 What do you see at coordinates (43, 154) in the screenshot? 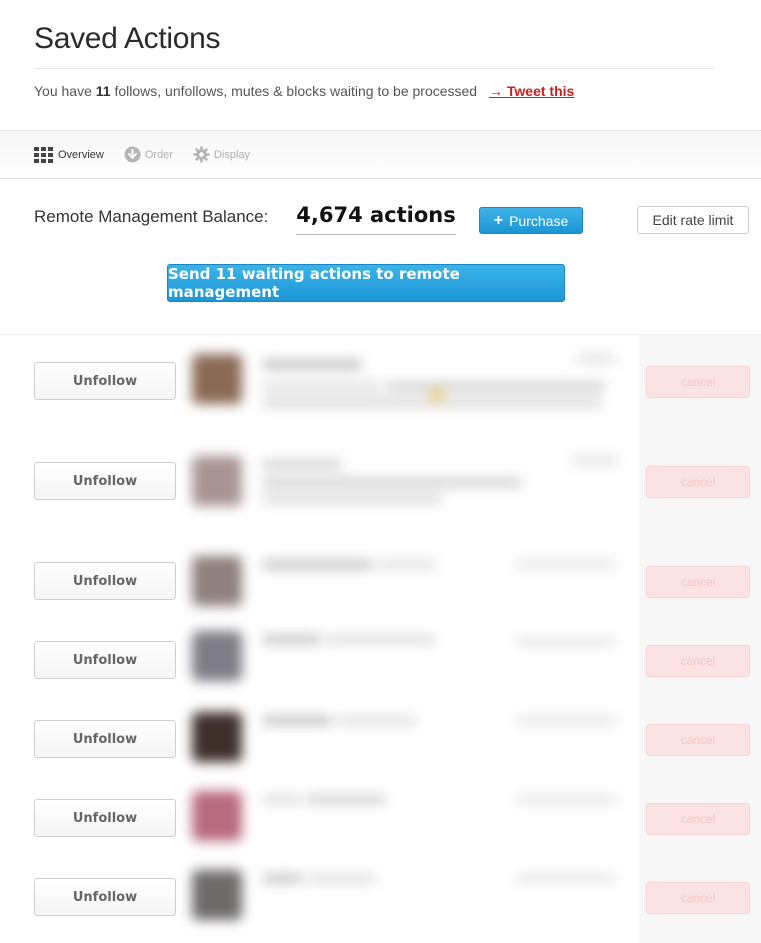
I see `grid-icon` at bounding box center [43, 154].